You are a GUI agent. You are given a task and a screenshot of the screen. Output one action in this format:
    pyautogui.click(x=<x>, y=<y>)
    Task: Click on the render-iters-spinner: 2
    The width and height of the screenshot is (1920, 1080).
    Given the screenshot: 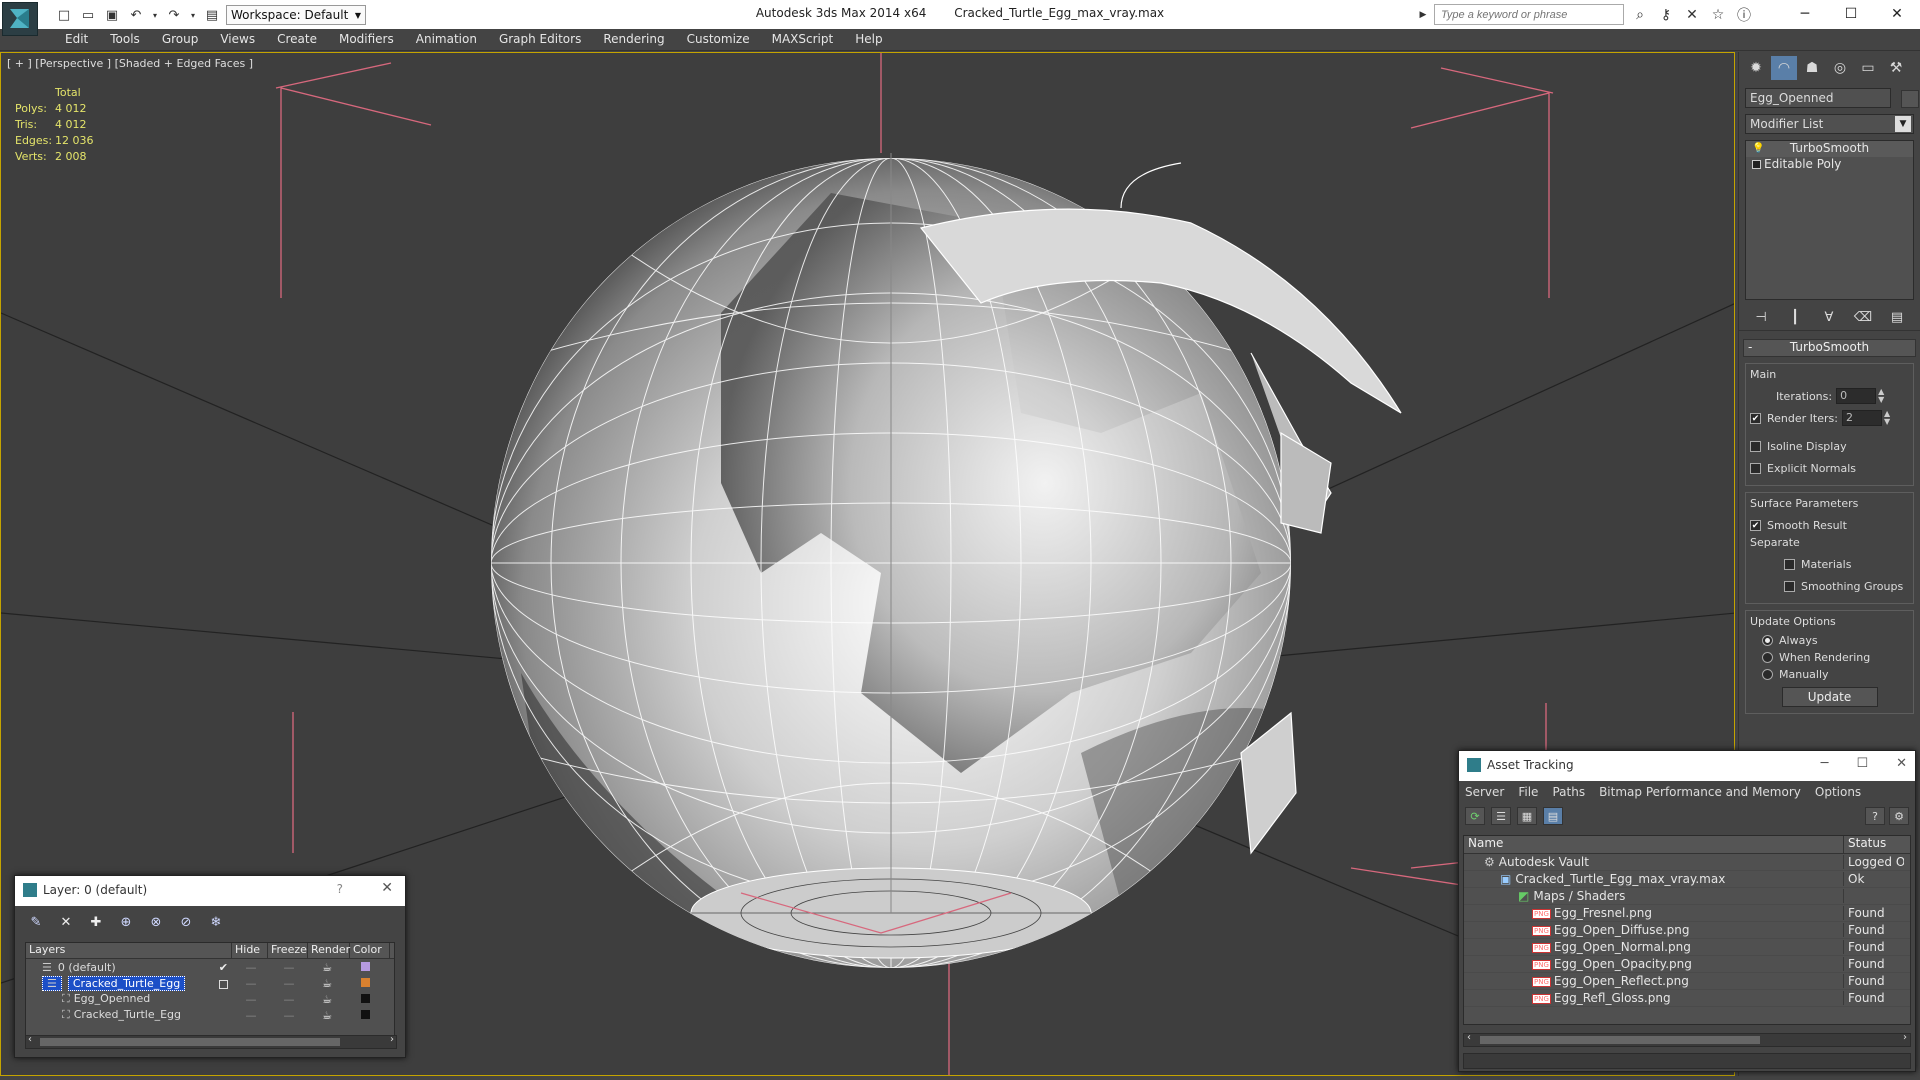 What is the action you would take?
    pyautogui.click(x=1861, y=418)
    